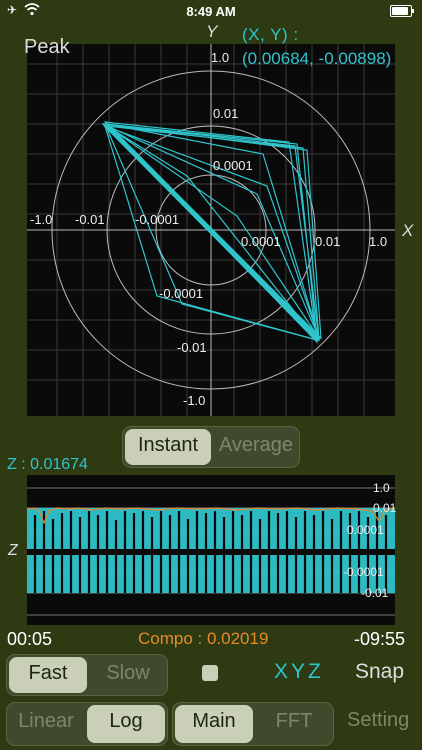  Describe the element at coordinates (402, 11) in the screenshot. I see `battery-icon` at that location.